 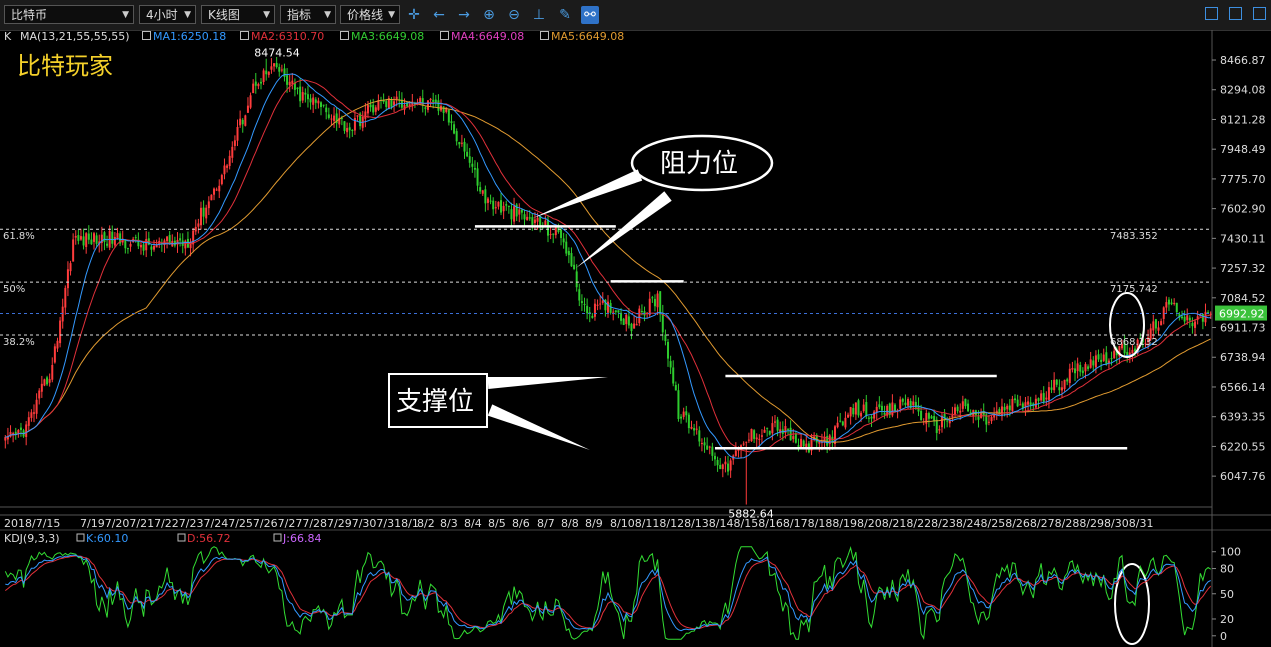 I want to click on kdj-d-swatch, so click(x=181, y=537).